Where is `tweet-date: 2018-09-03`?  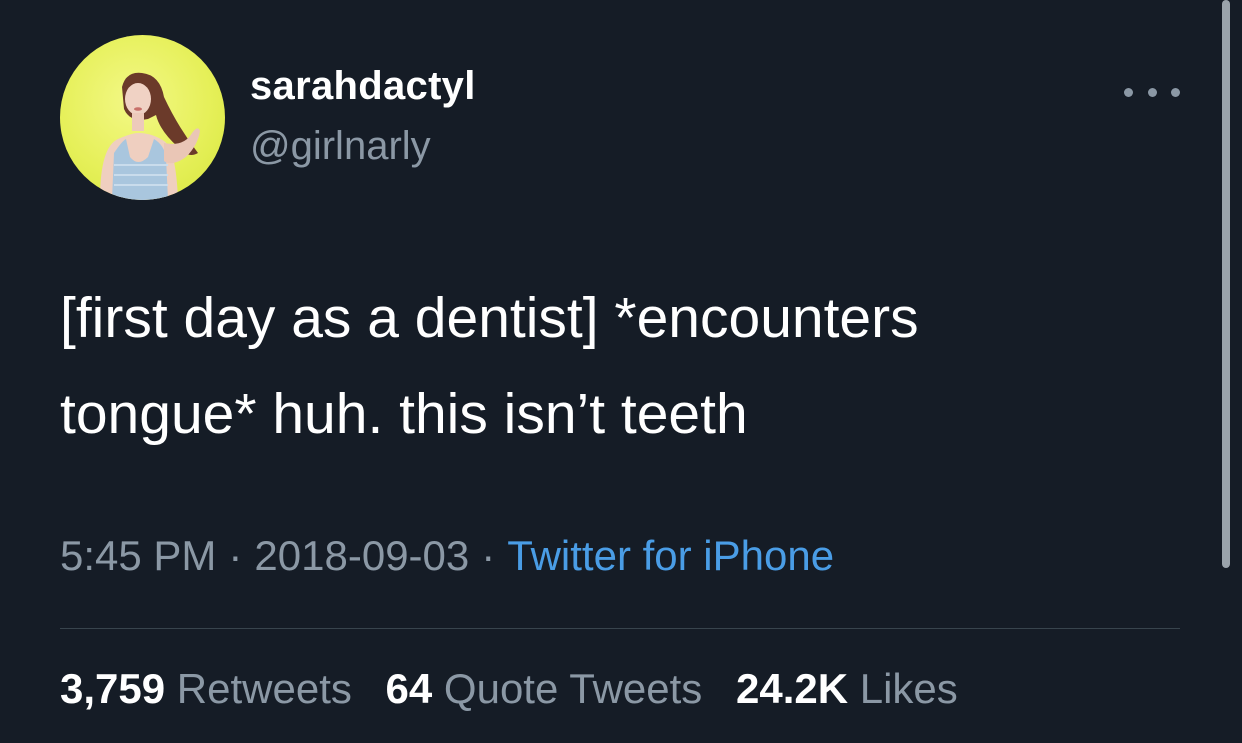
tweet-date: 2018-09-03 is located at coordinates (361, 555).